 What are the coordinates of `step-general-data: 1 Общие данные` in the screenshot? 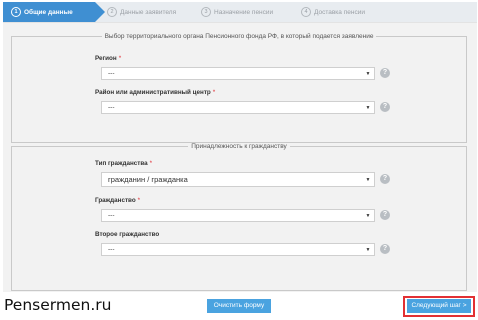 It's located at (54, 12).